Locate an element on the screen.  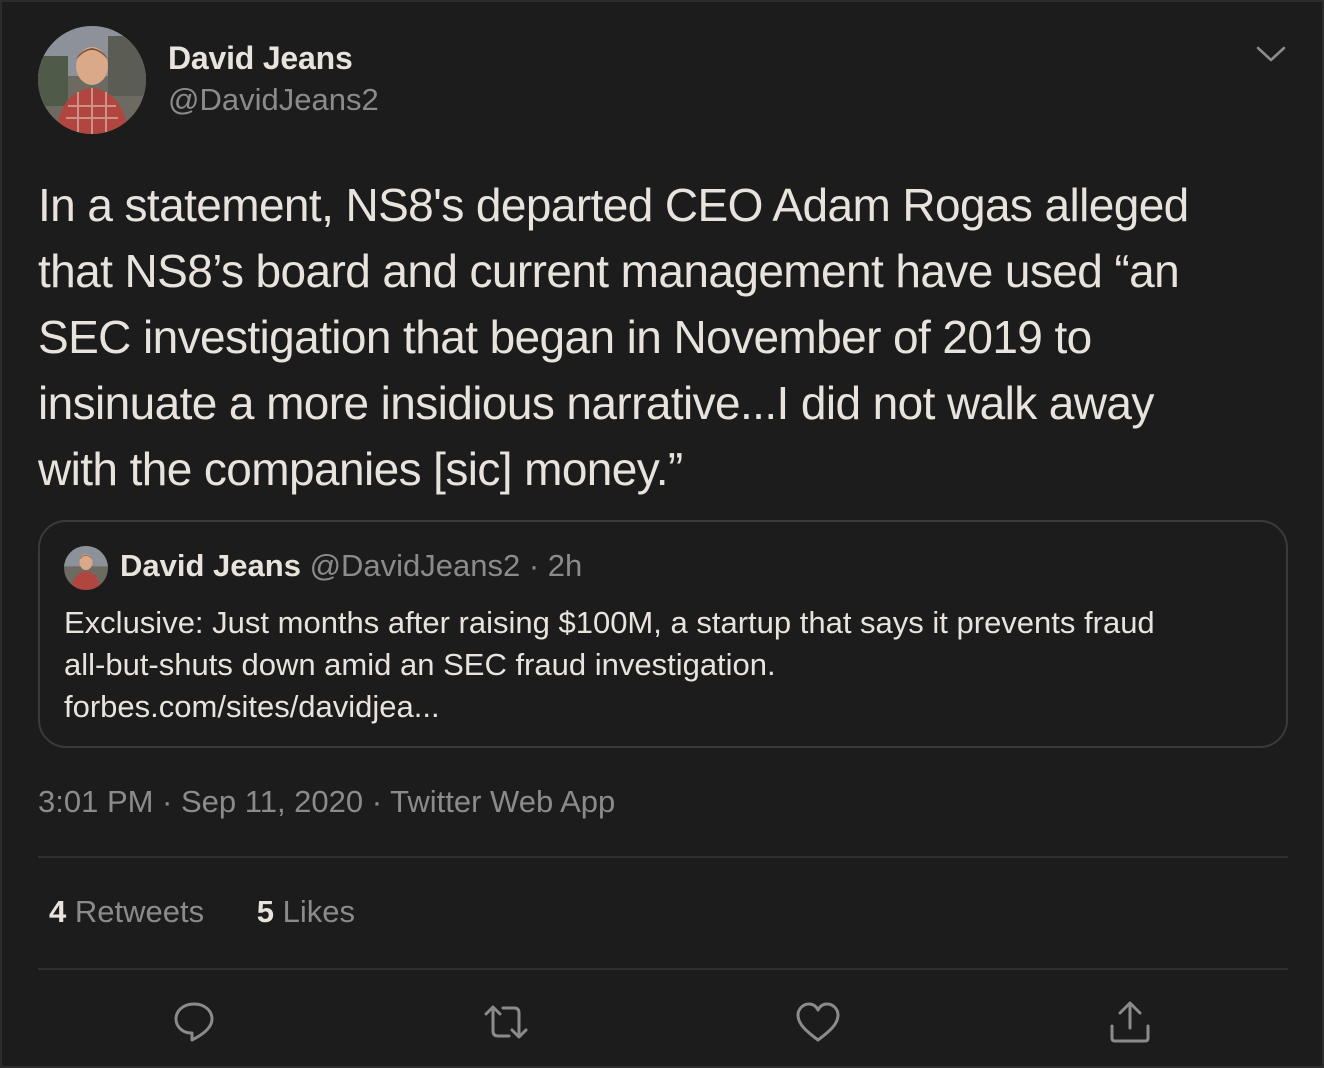
retweets-stat: 4 Retweets is located at coordinates (126, 912).